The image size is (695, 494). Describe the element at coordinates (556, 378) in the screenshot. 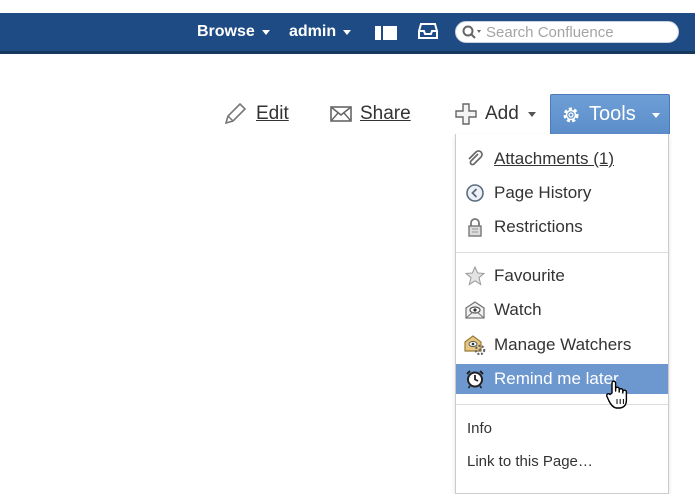

I see `menu-item-label: Remind me later` at that location.